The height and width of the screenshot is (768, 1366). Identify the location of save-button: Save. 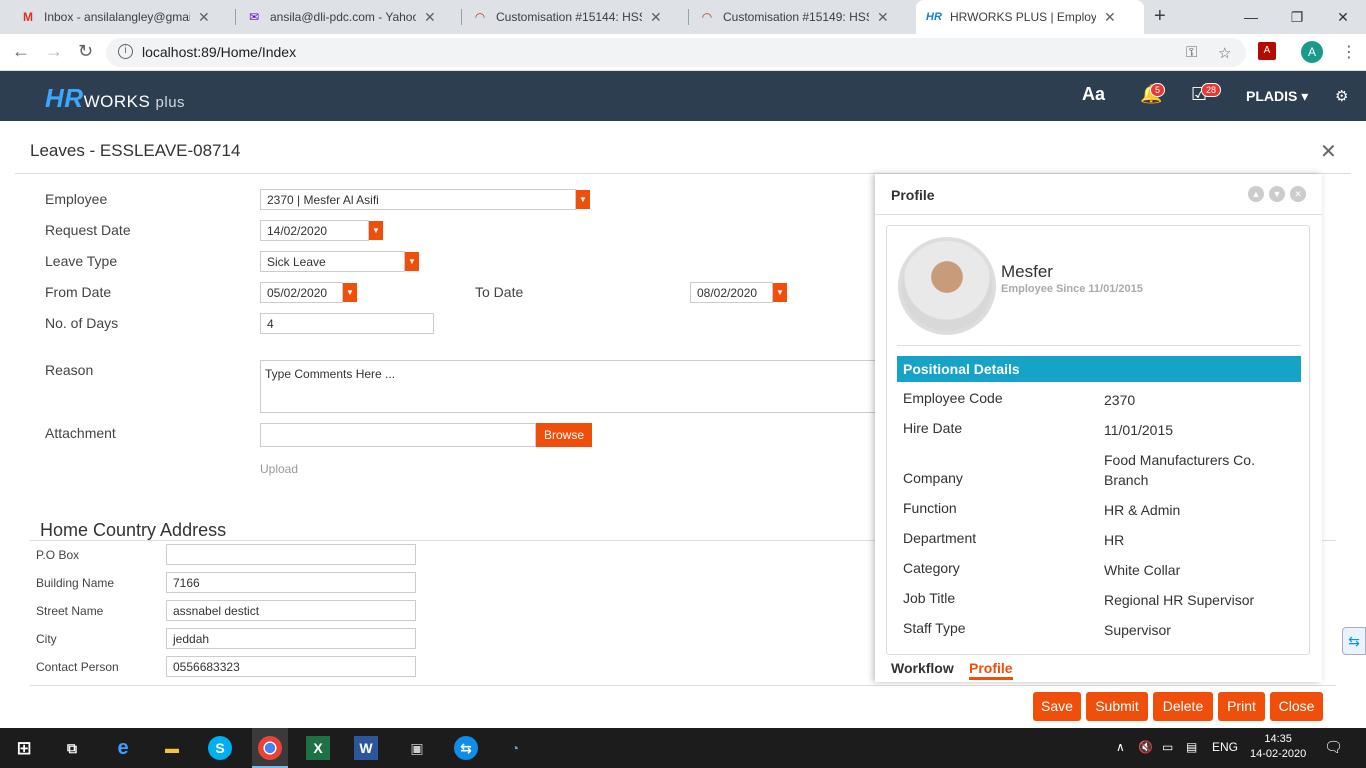
(1057, 706).